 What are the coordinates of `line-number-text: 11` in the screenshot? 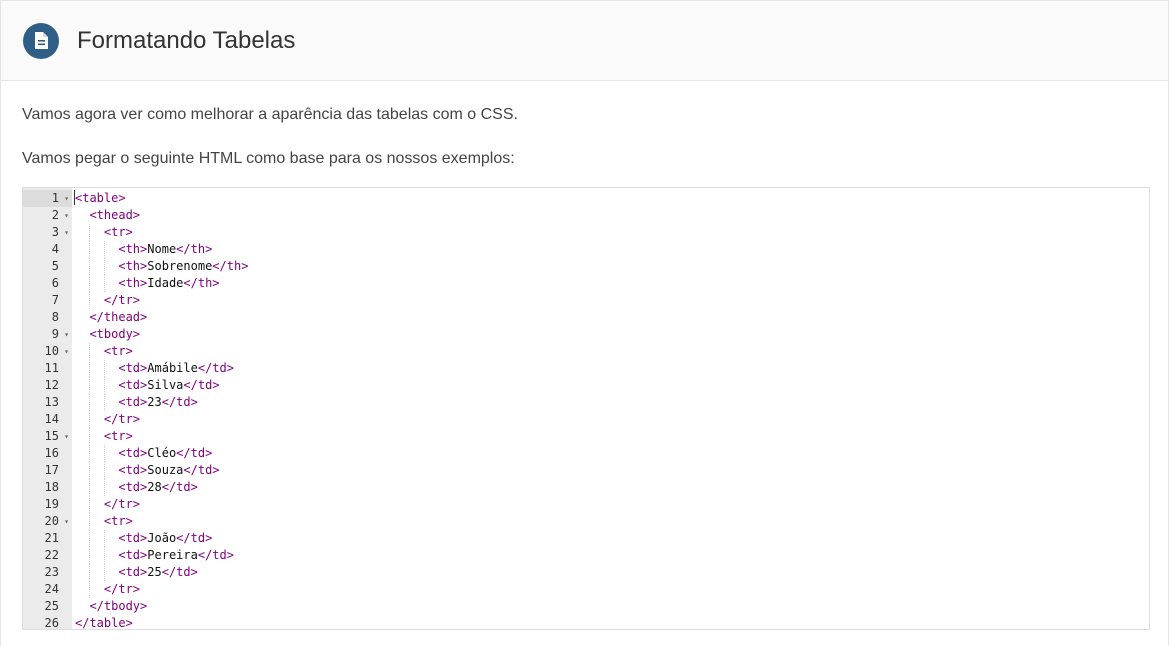 It's located at (51, 368).